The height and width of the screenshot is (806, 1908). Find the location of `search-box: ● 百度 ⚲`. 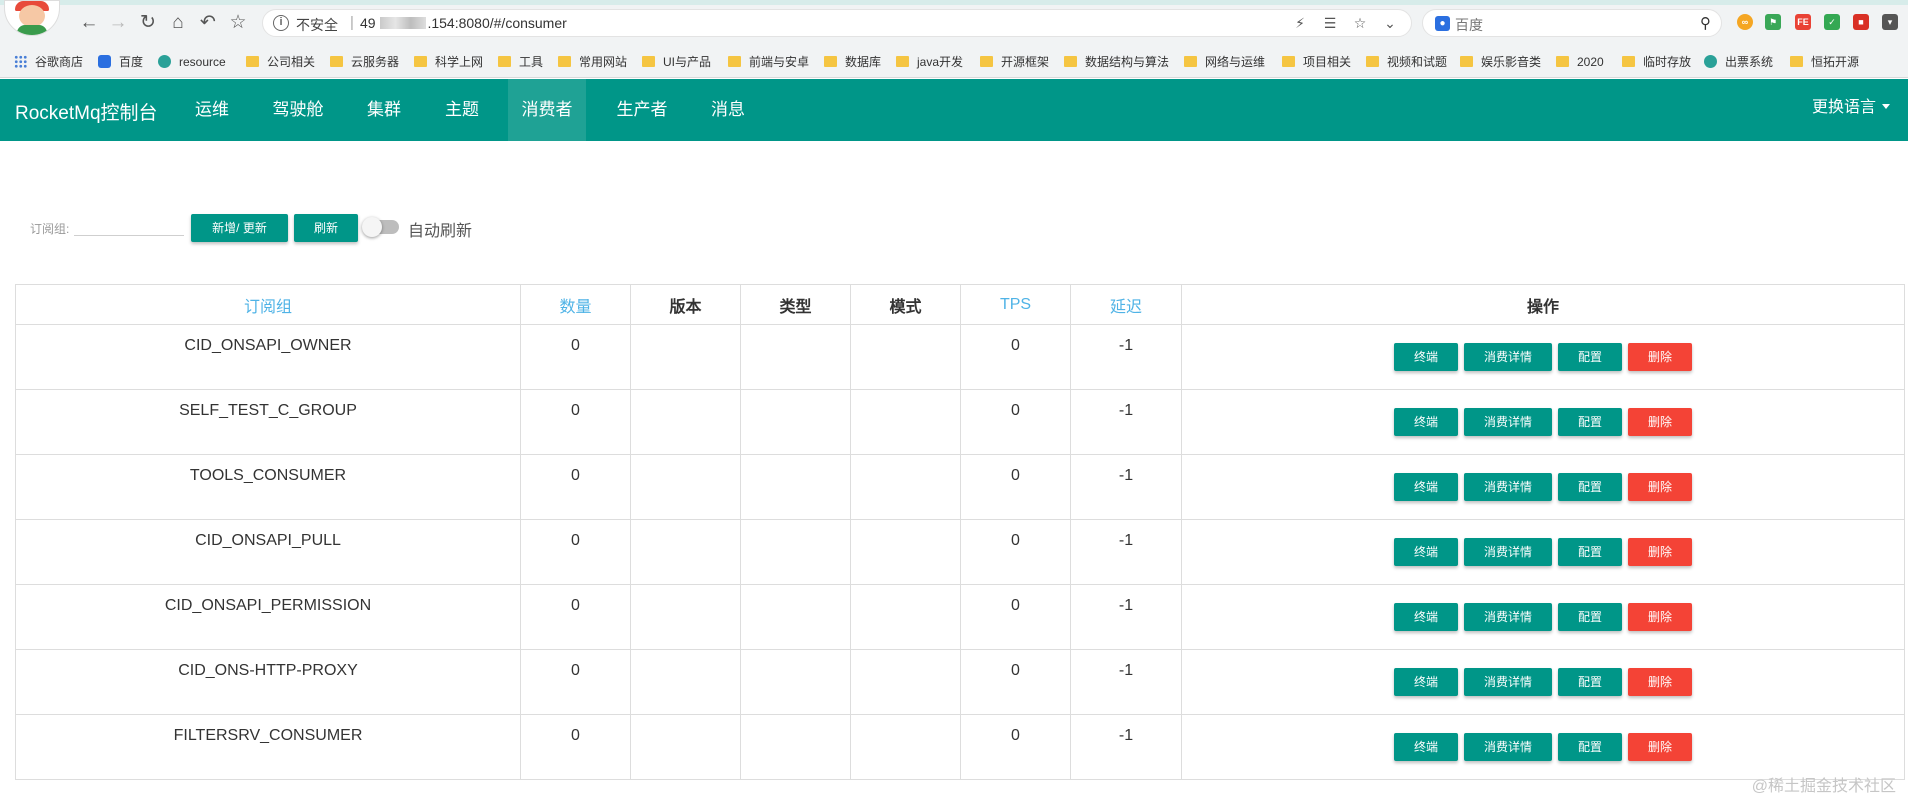

search-box: ● 百度 ⚲ is located at coordinates (1572, 23).